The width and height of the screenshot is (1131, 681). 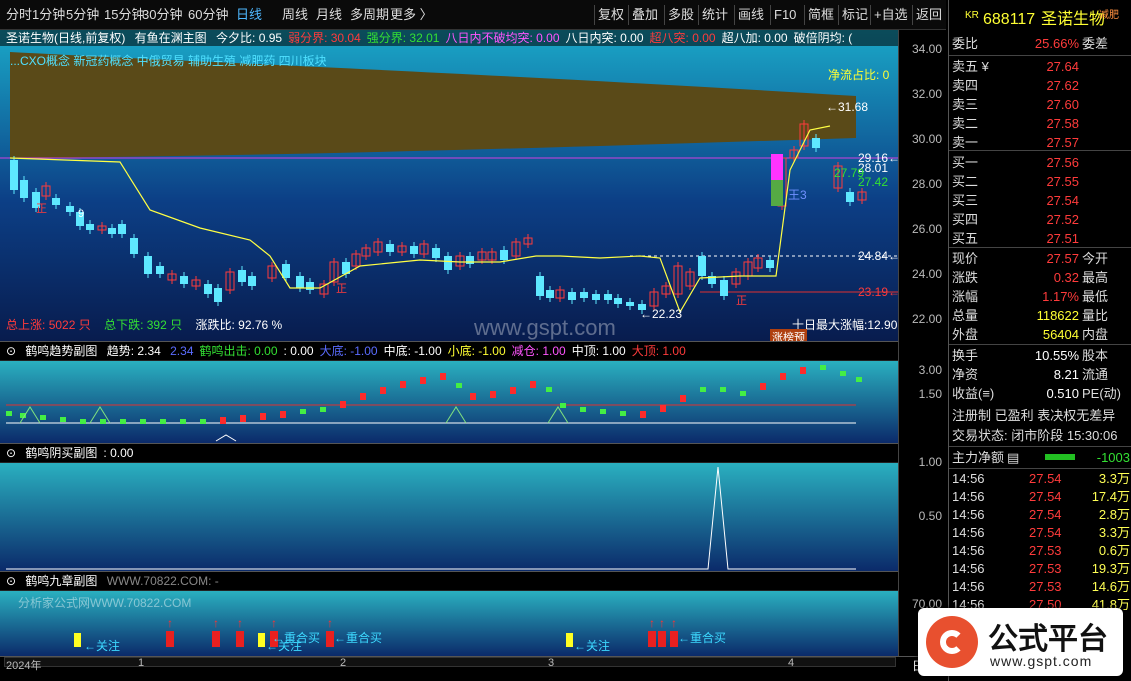 What do you see at coordinates (592, 646) in the screenshot?
I see `guanzhu-label-3: ←关注` at bounding box center [592, 646].